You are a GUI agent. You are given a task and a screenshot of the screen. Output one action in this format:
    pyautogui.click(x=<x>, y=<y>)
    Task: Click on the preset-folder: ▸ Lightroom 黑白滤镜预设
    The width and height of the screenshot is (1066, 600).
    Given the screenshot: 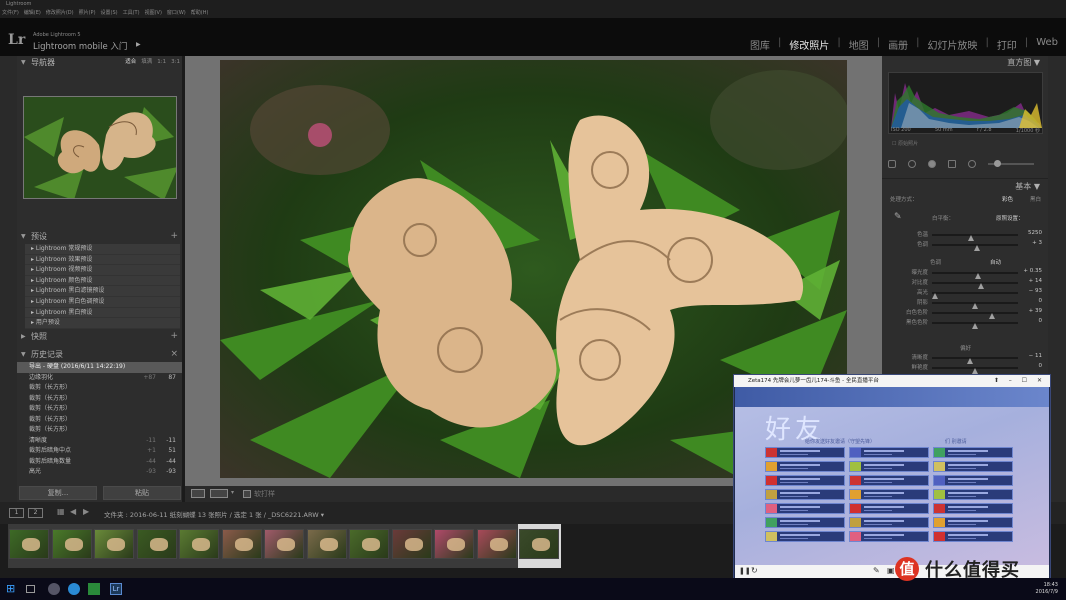 What is the action you would take?
    pyautogui.click(x=102, y=291)
    